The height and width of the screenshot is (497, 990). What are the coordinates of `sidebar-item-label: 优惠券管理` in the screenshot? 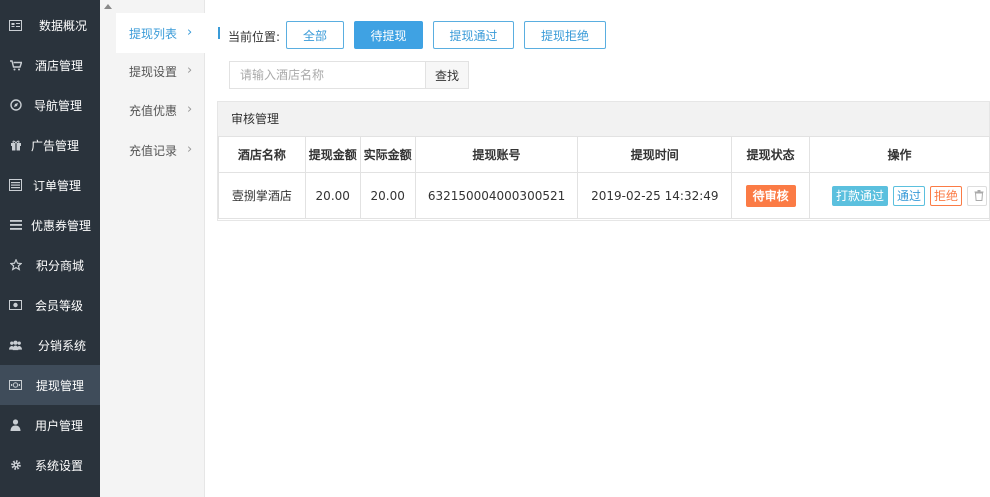 It's located at (61, 225).